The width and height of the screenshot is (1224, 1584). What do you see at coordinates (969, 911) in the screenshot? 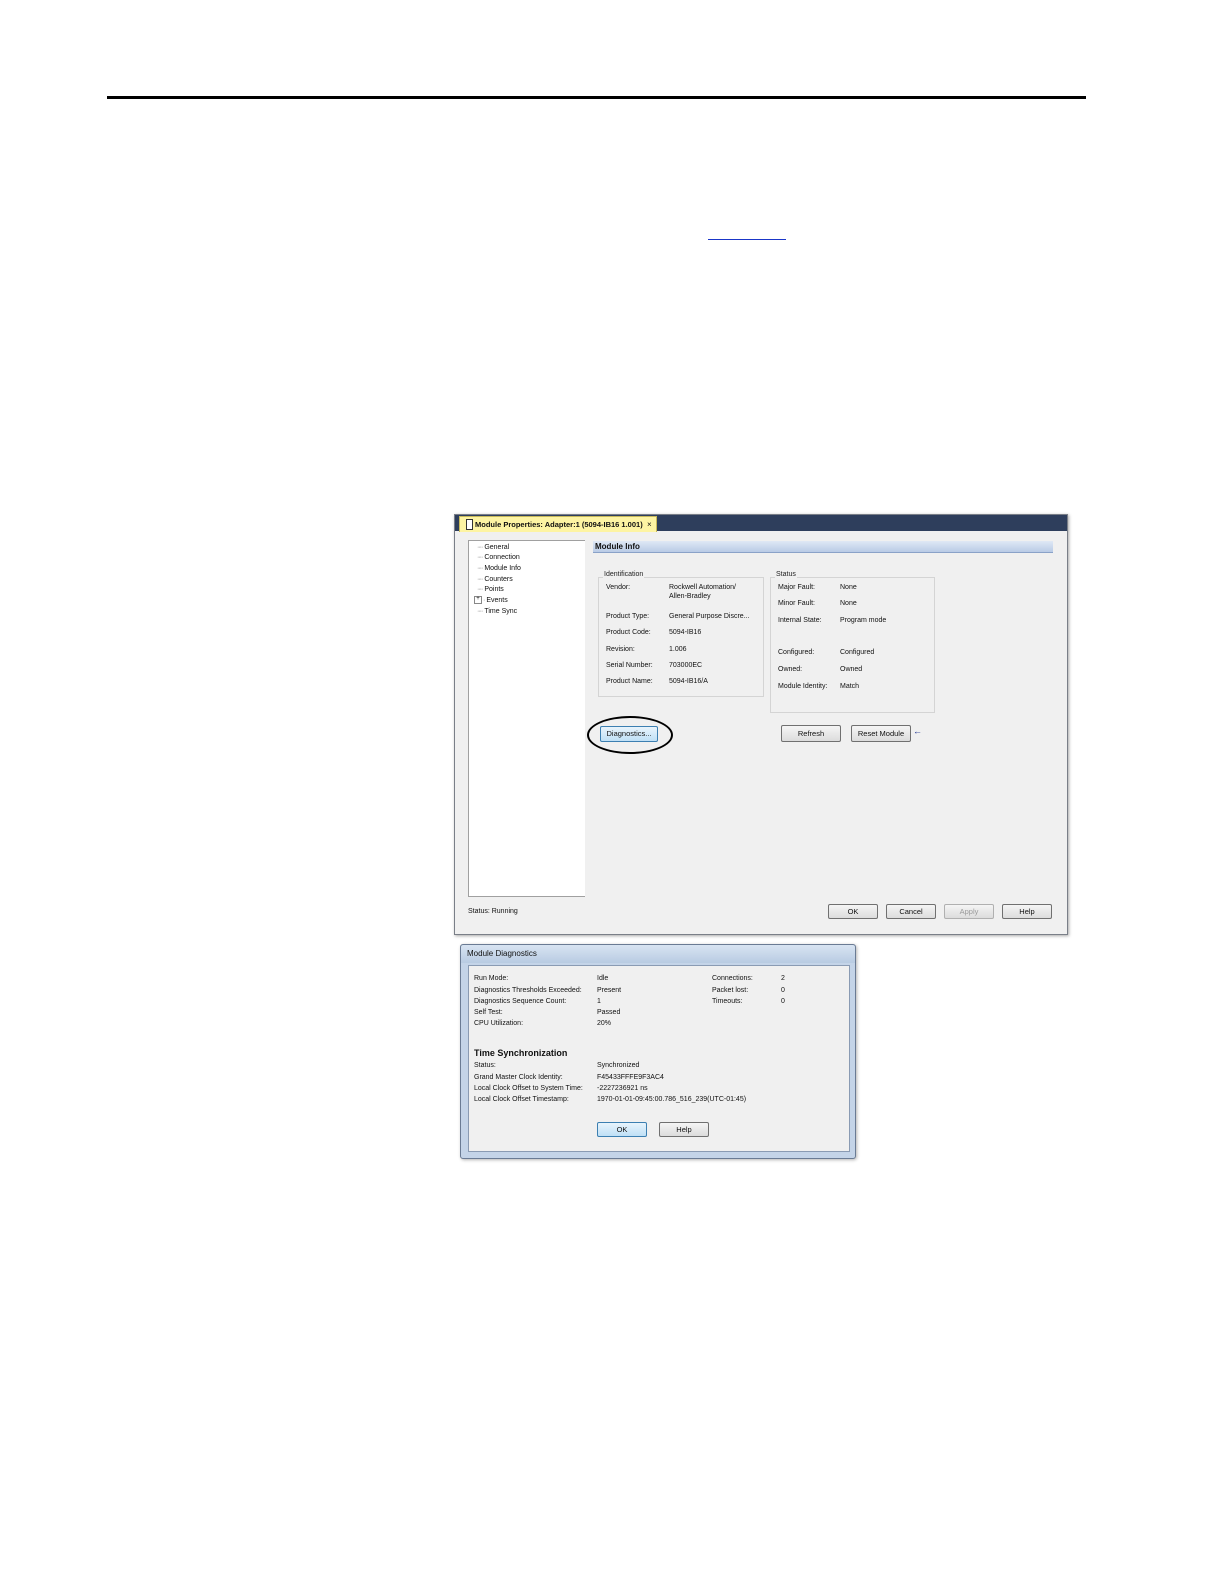
I see `apply-button: Apply` at bounding box center [969, 911].